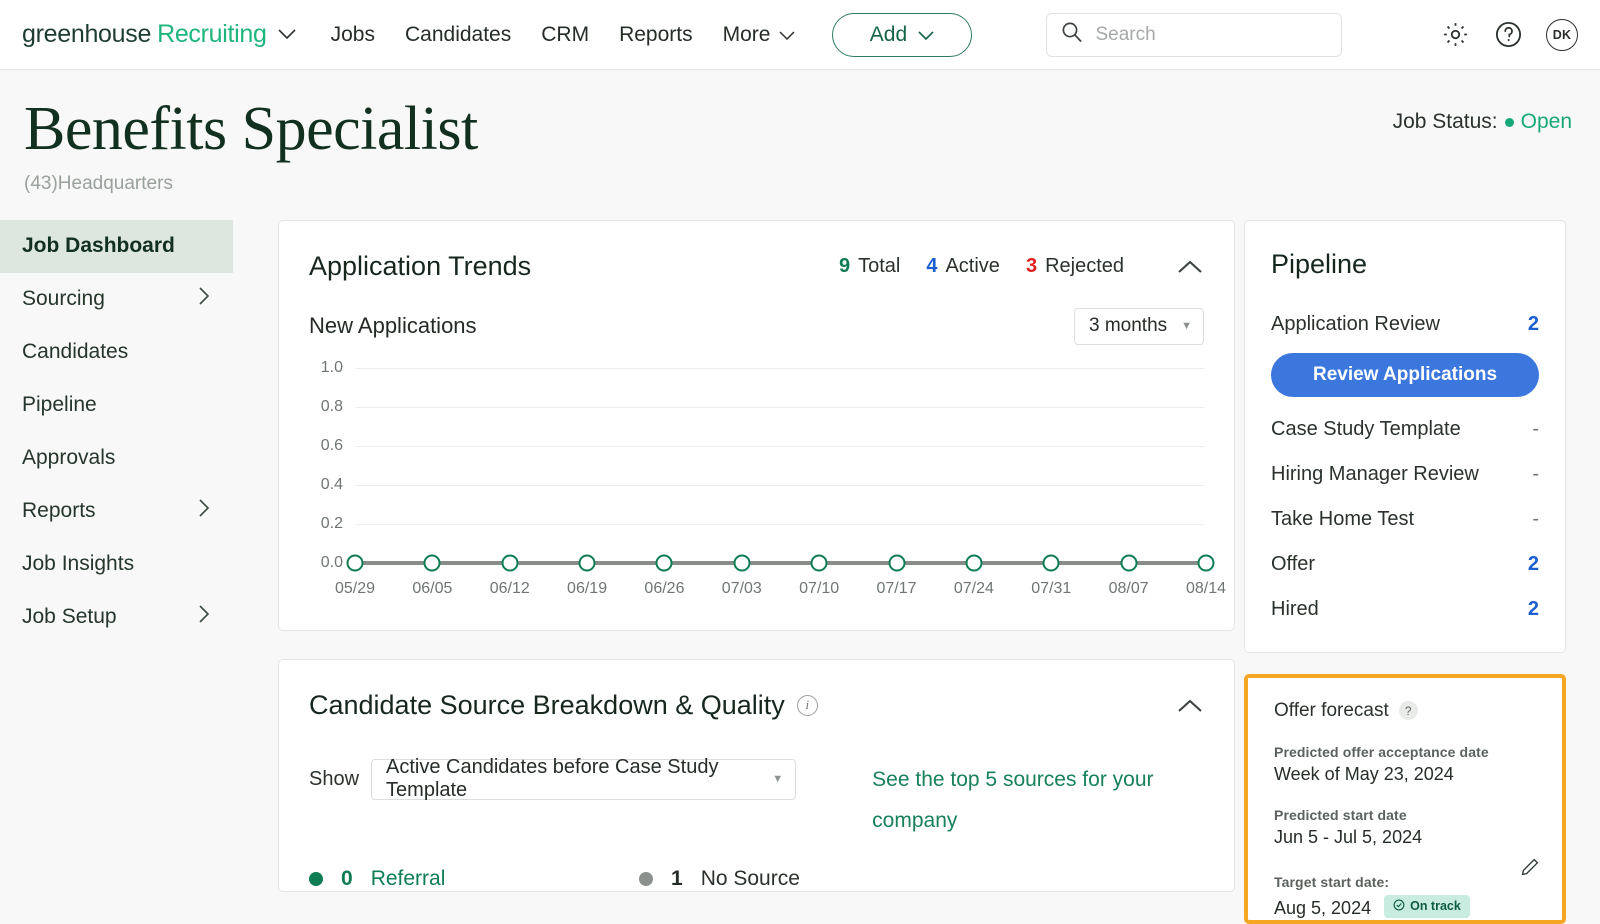 The image size is (1600, 924). I want to click on predicted-acceptance-value: Week of May 23, 2024, so click(1364, 773).